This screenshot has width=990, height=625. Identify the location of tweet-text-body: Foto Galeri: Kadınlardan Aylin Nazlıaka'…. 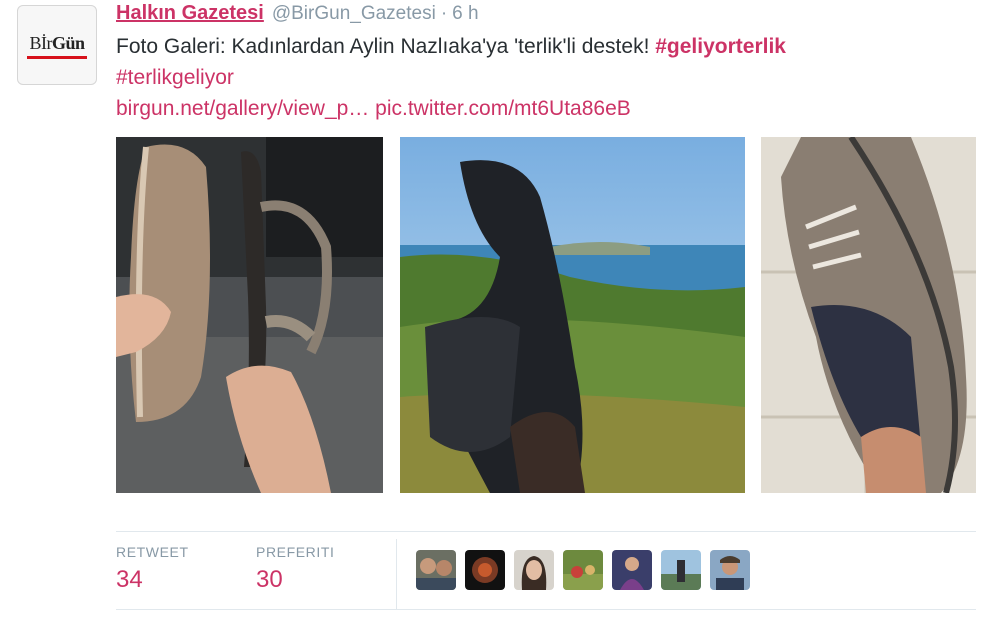
(386, 46).